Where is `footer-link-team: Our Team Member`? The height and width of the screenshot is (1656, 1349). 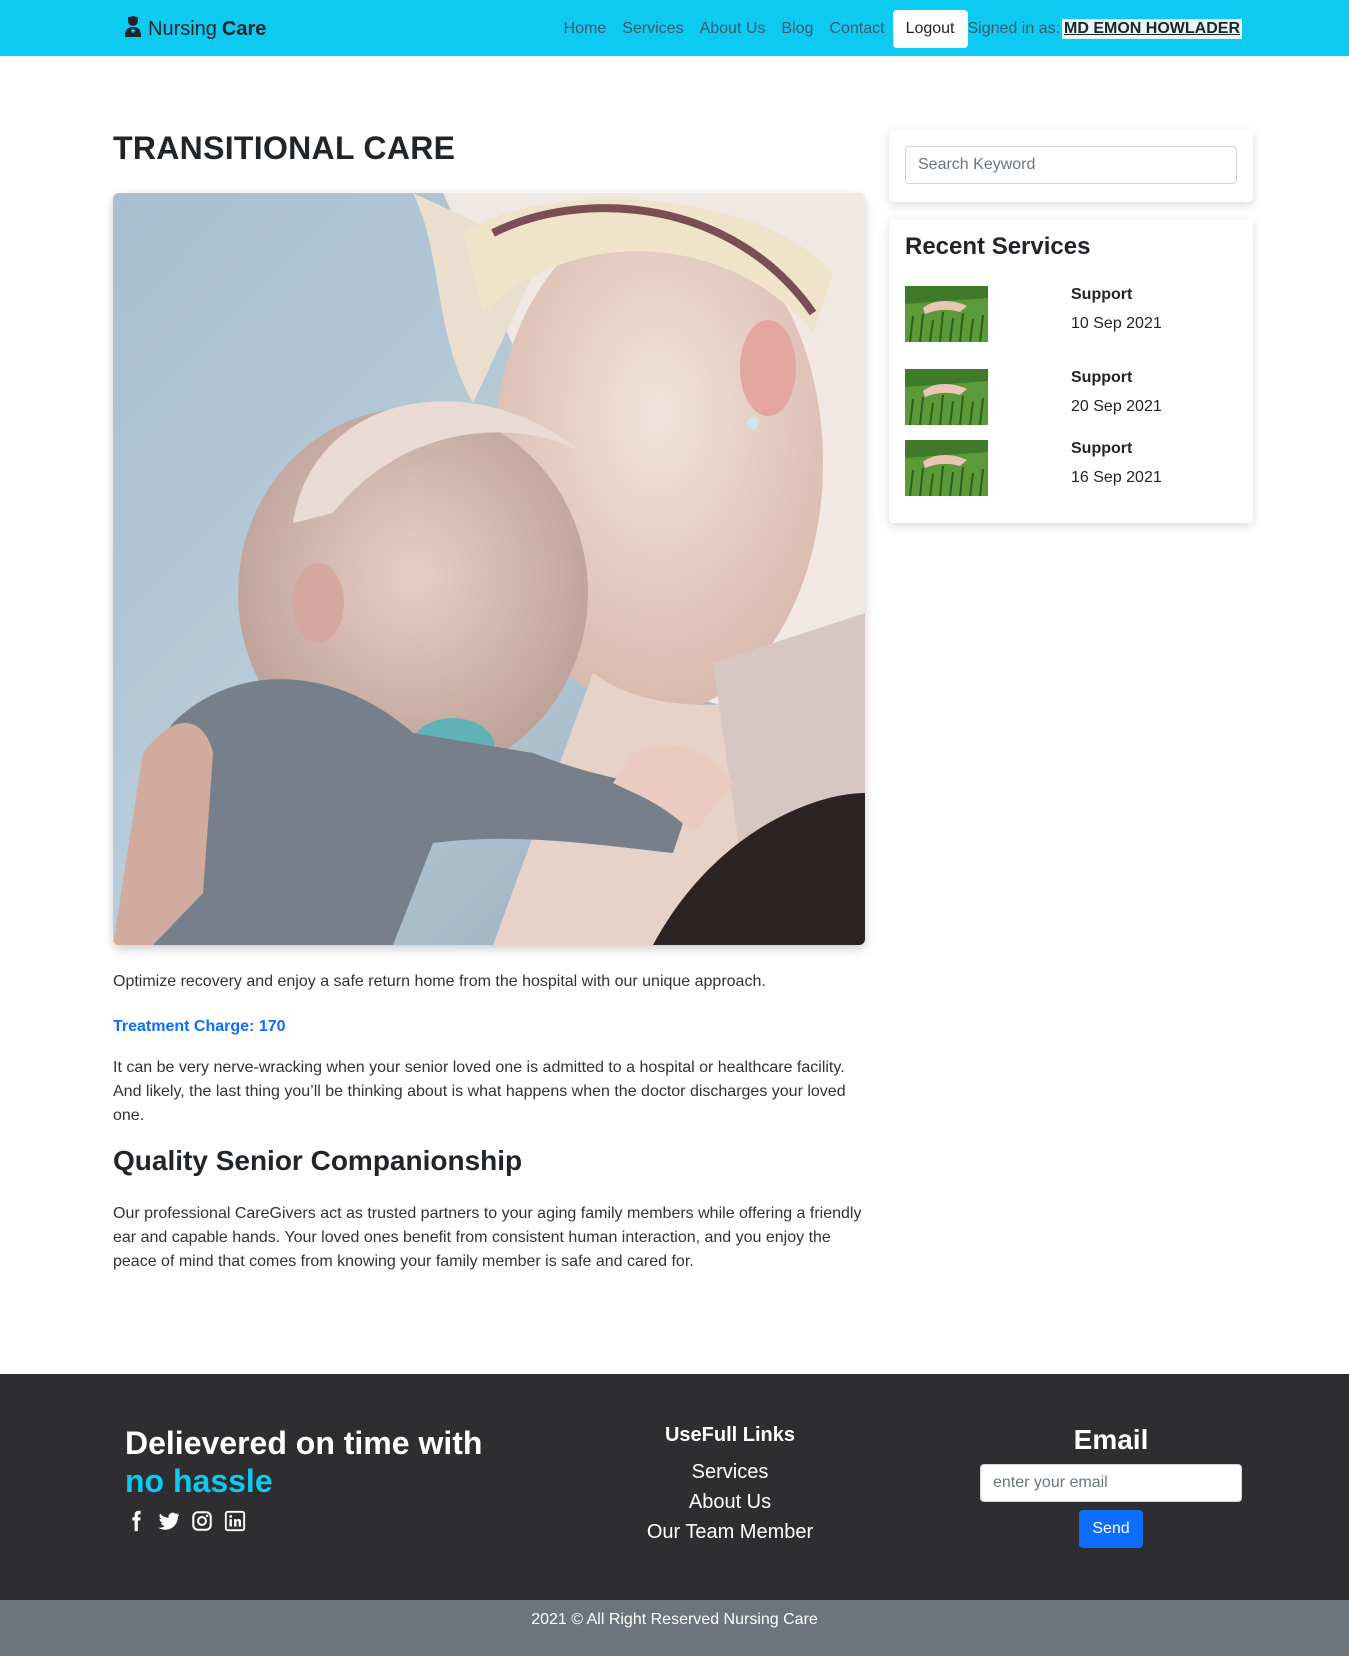
footer-link-team: Our Team Member is located at coordinates (730, 1532).